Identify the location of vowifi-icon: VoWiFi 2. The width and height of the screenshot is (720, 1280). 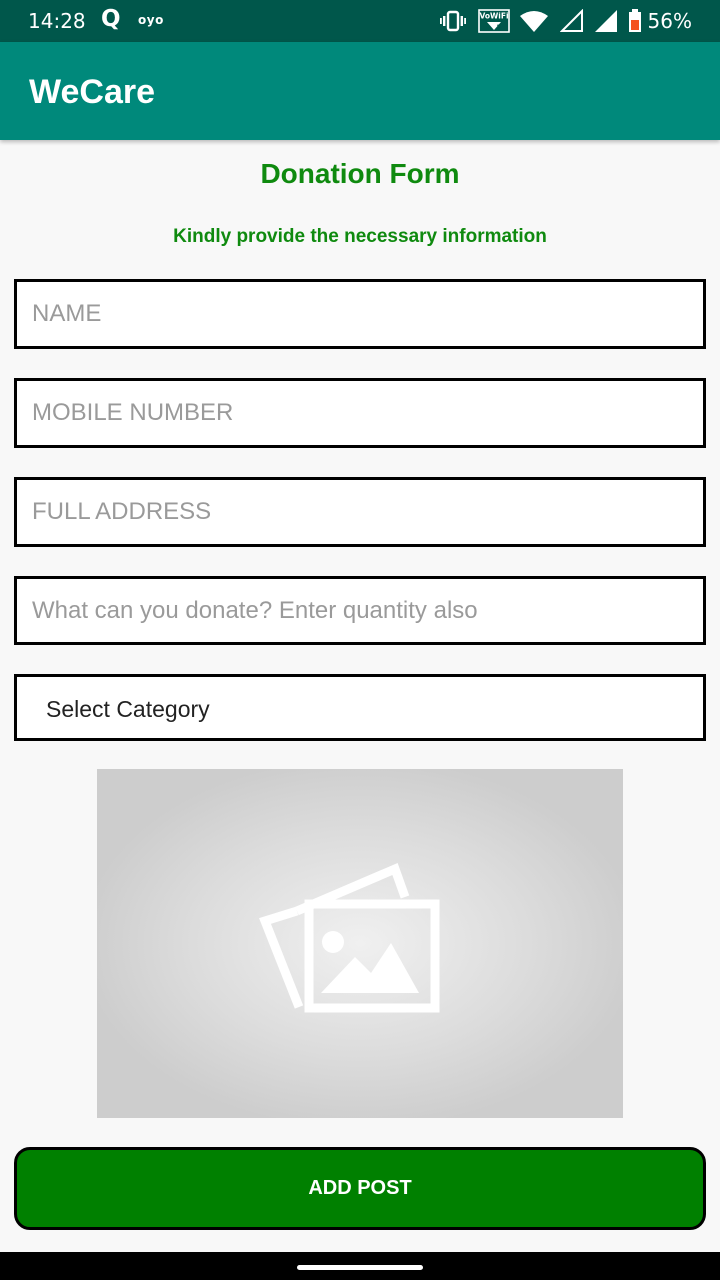
(493, 21).